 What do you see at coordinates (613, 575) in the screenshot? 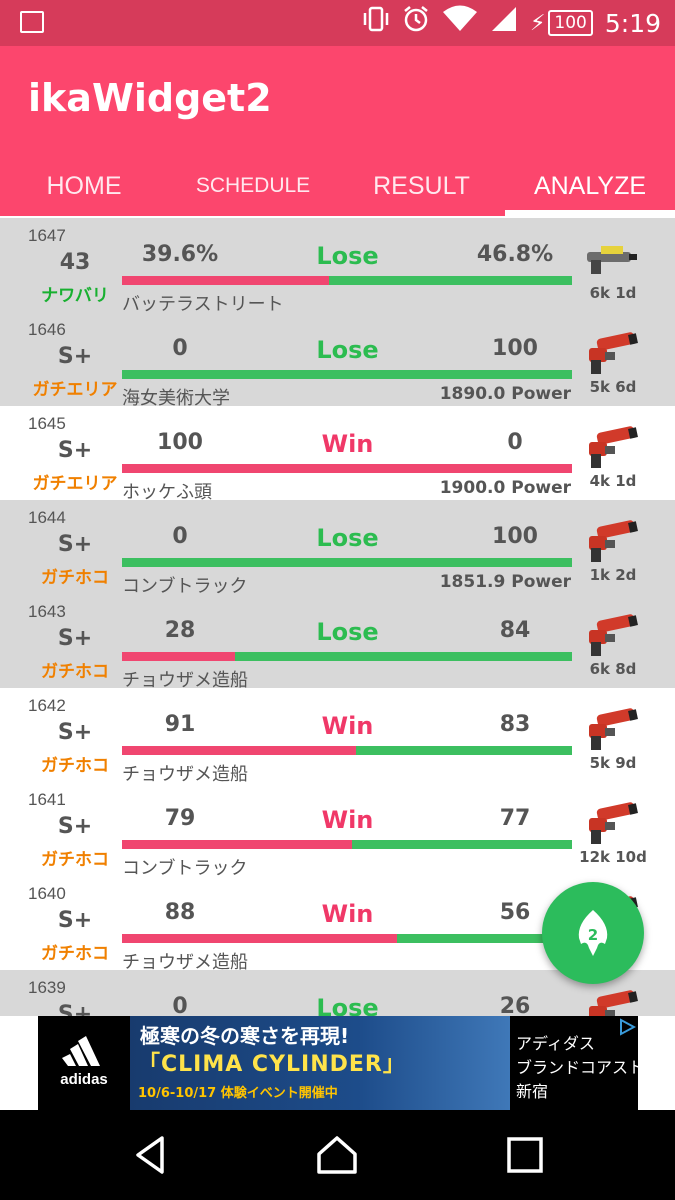
I see `kill-death-count: 1k 2d` at bounding box center [613, 575].